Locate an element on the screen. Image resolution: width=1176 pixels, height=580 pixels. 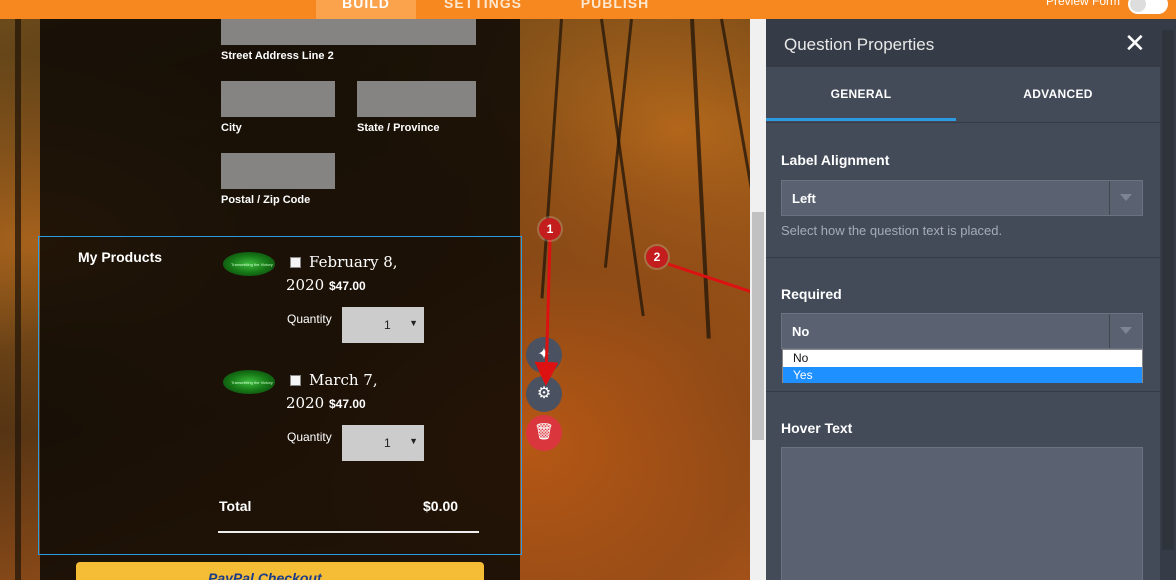
postal-input is located at coordinates (278, 171).